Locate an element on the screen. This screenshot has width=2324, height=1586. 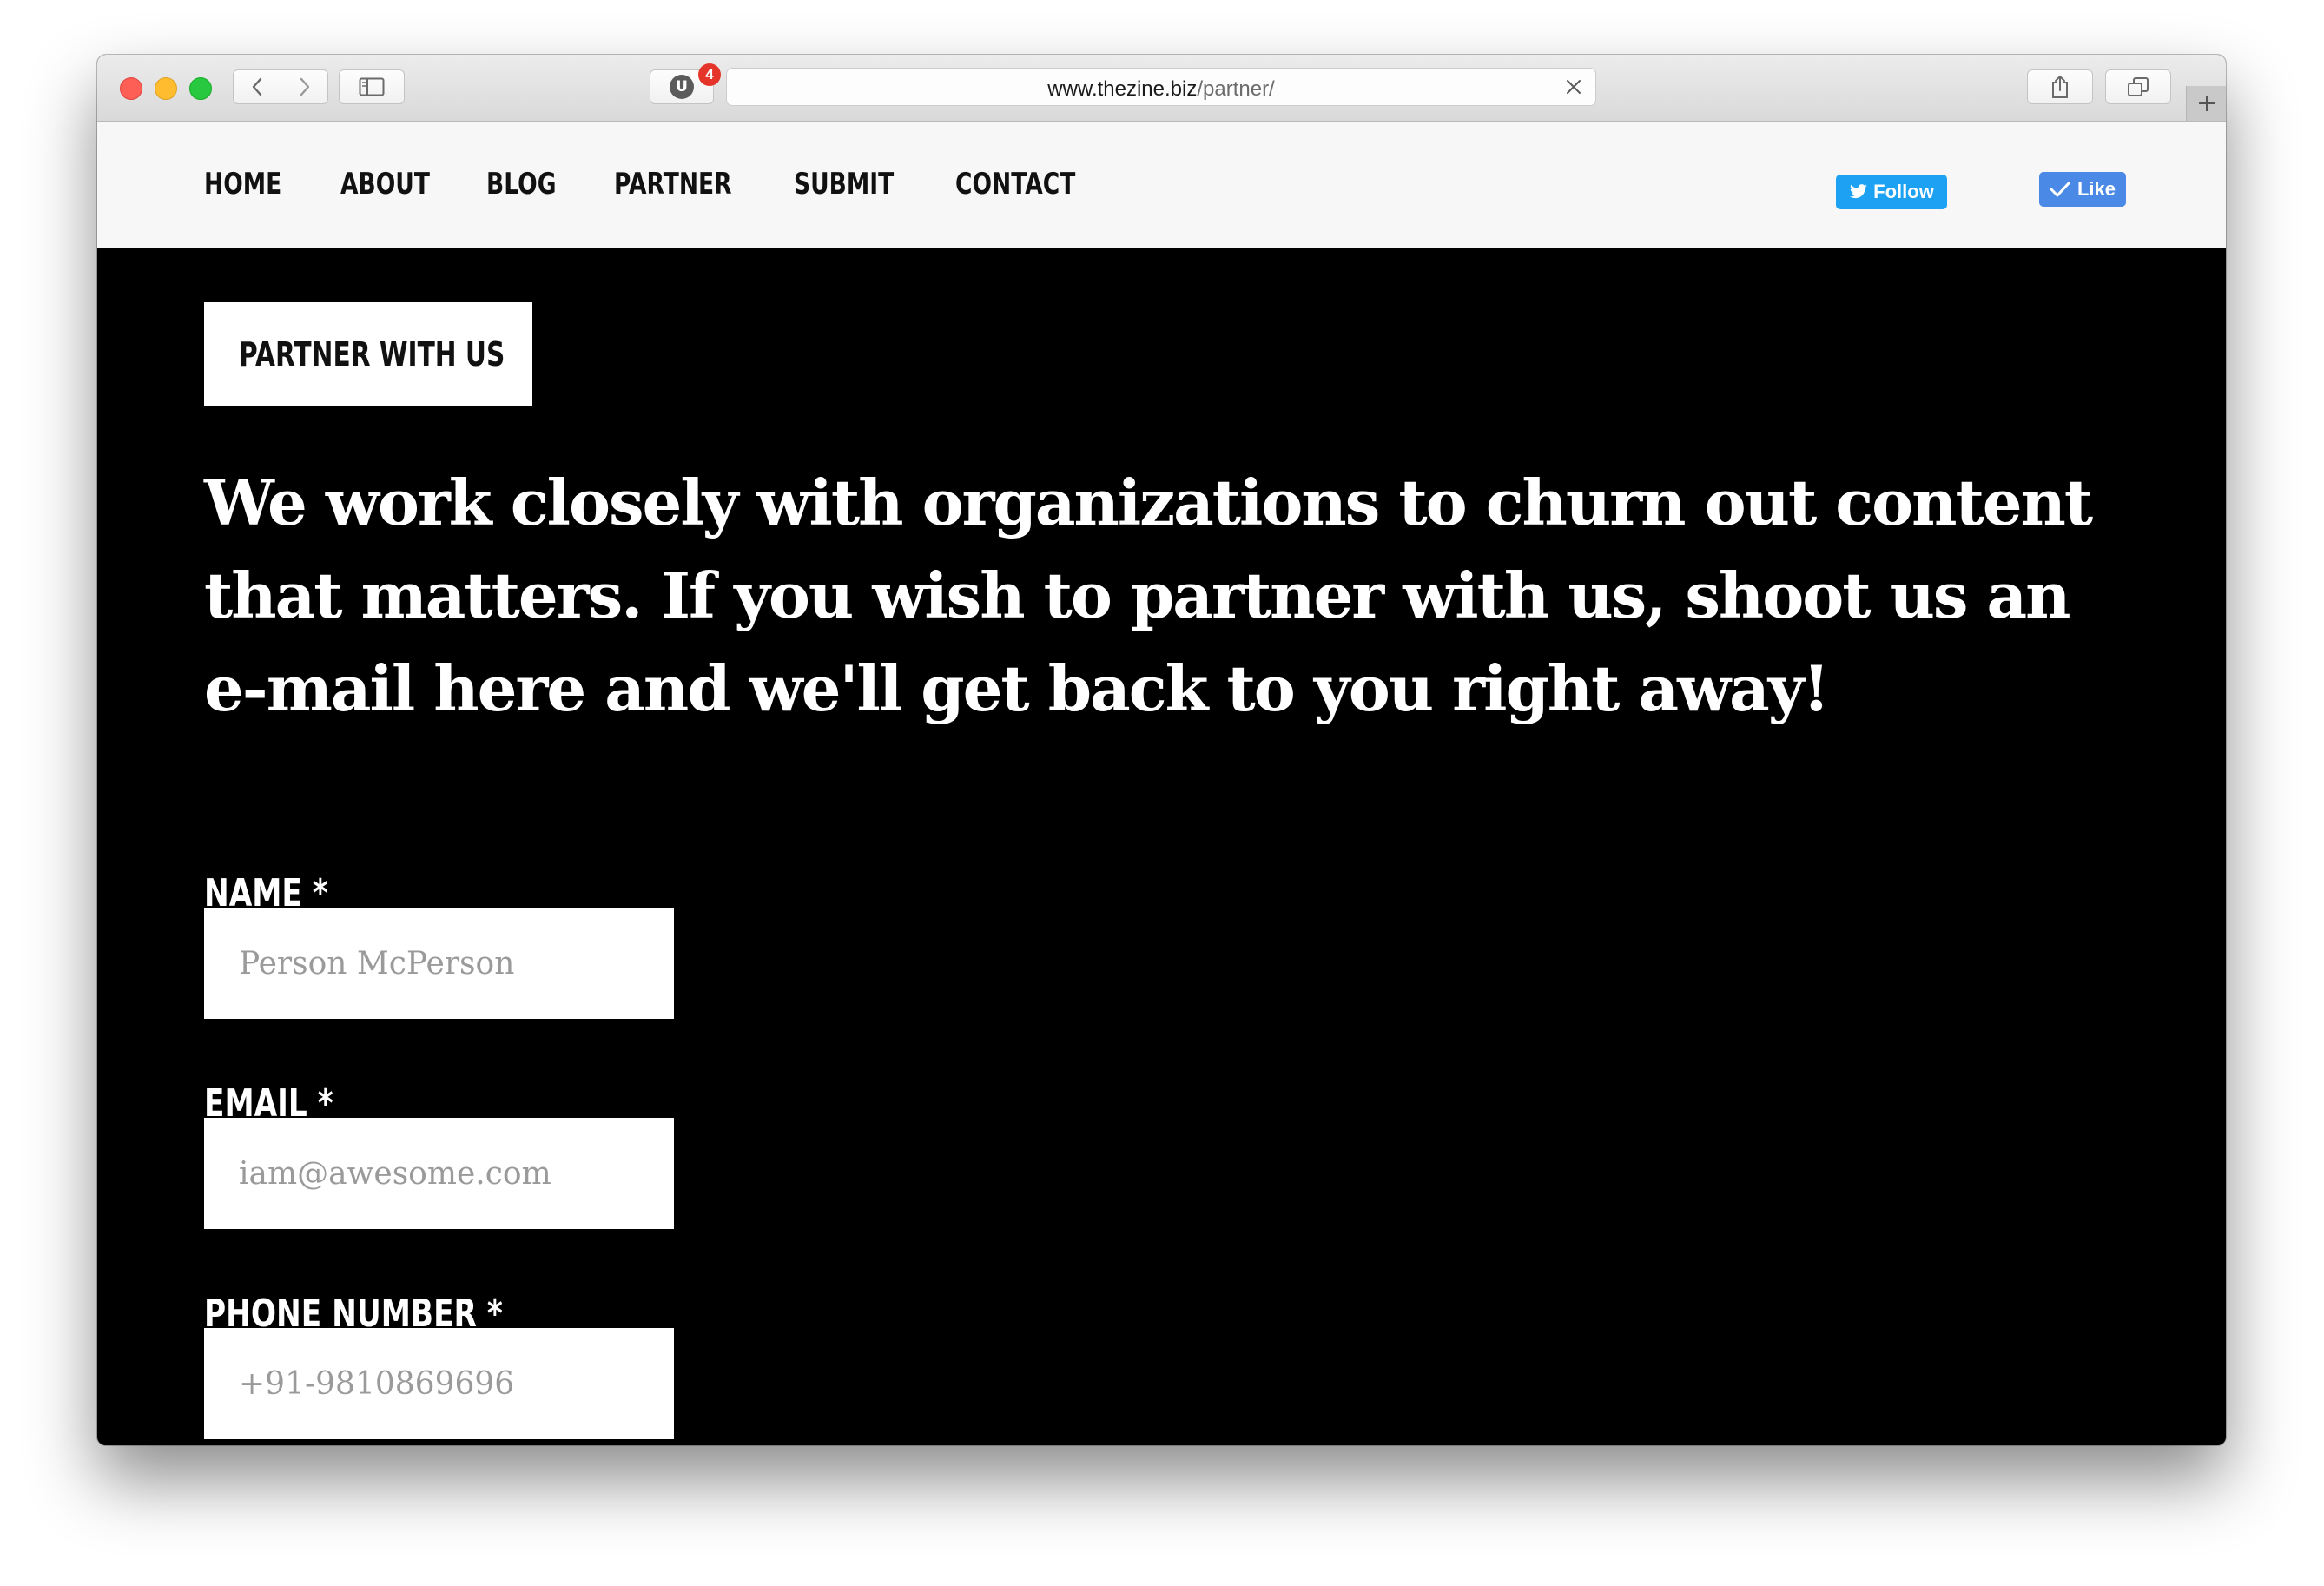
sidebar-icon is located at coordinates (372, 87).